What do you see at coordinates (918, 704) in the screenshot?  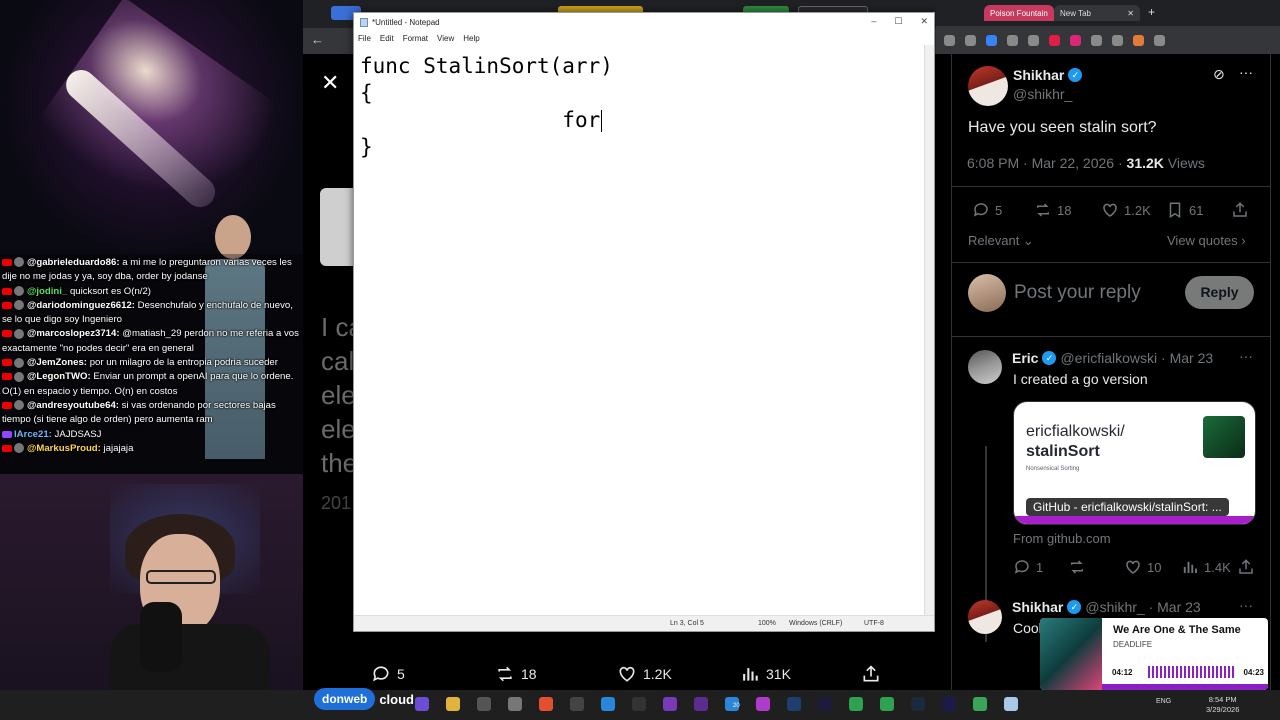 I see `lightroom-icon` at bounding box center [918, 704].